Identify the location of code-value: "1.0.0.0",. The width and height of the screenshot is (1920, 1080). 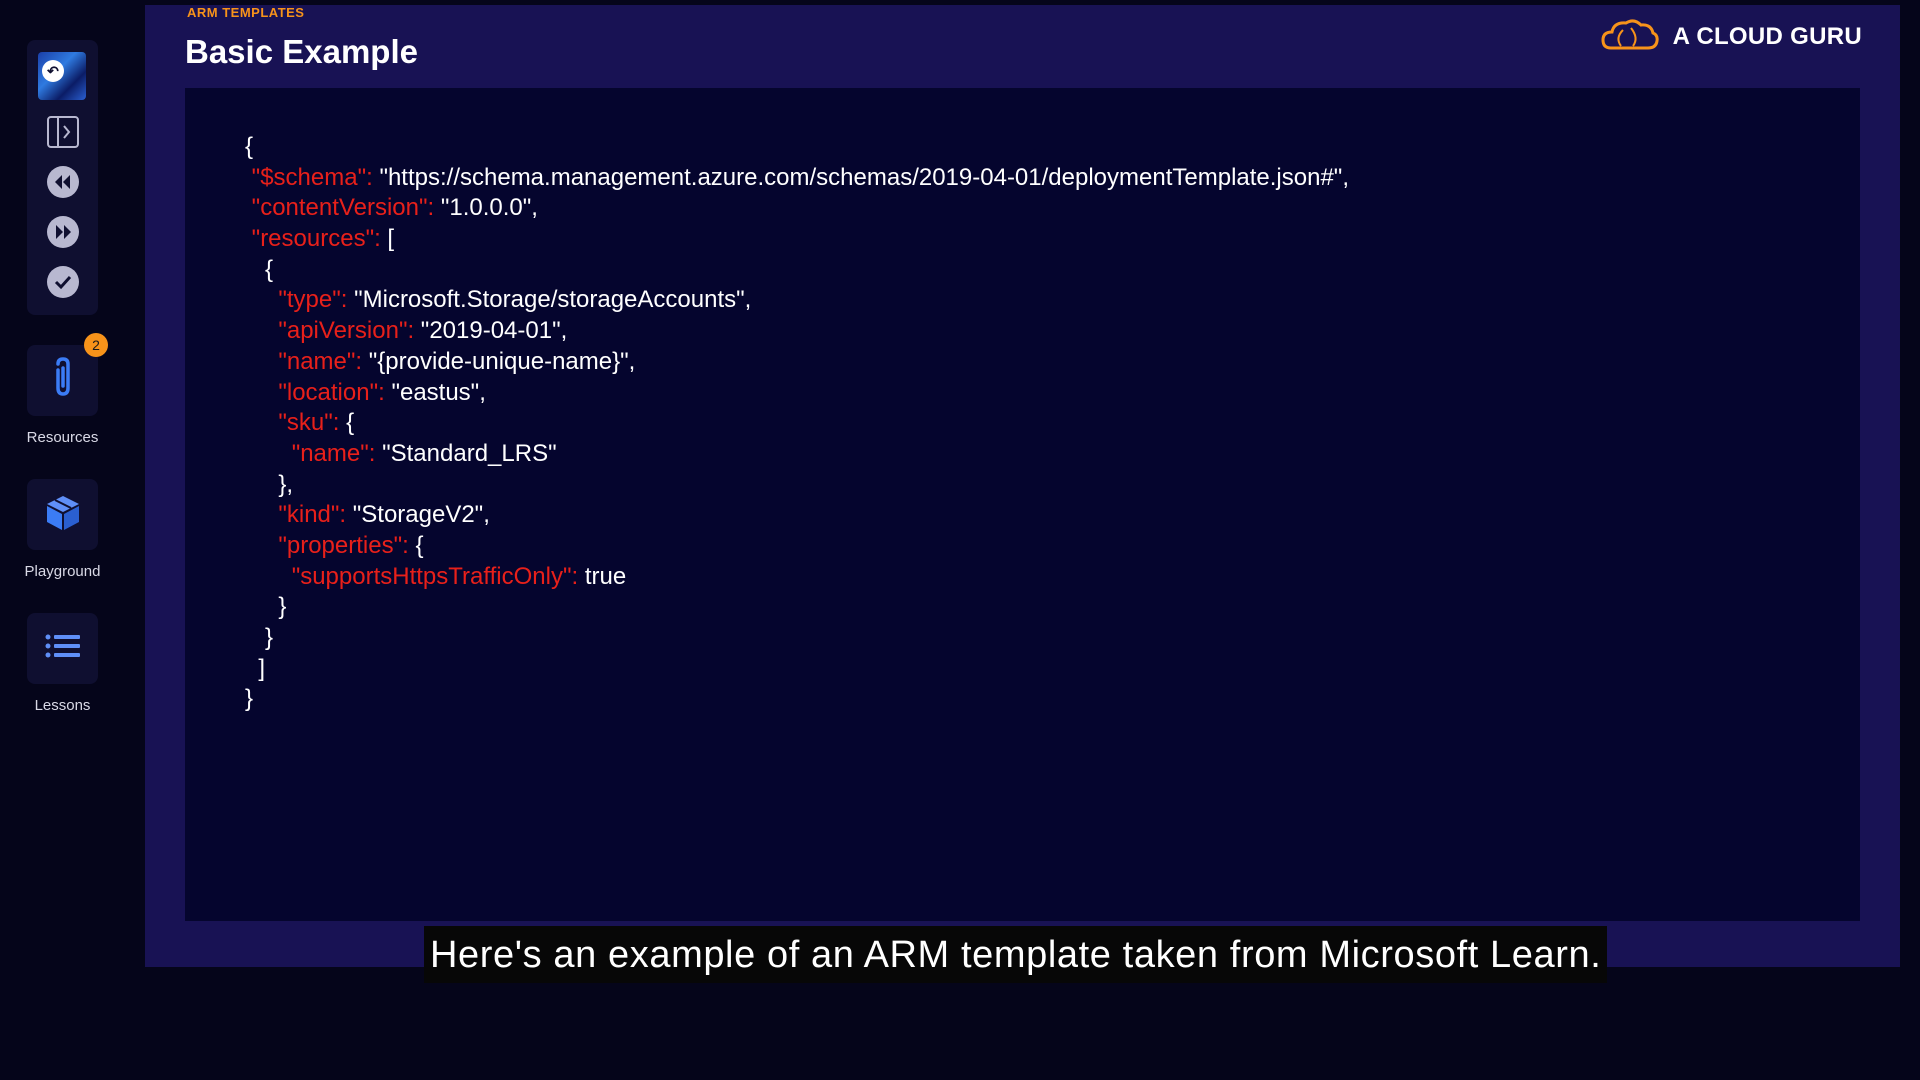
(489, 208).